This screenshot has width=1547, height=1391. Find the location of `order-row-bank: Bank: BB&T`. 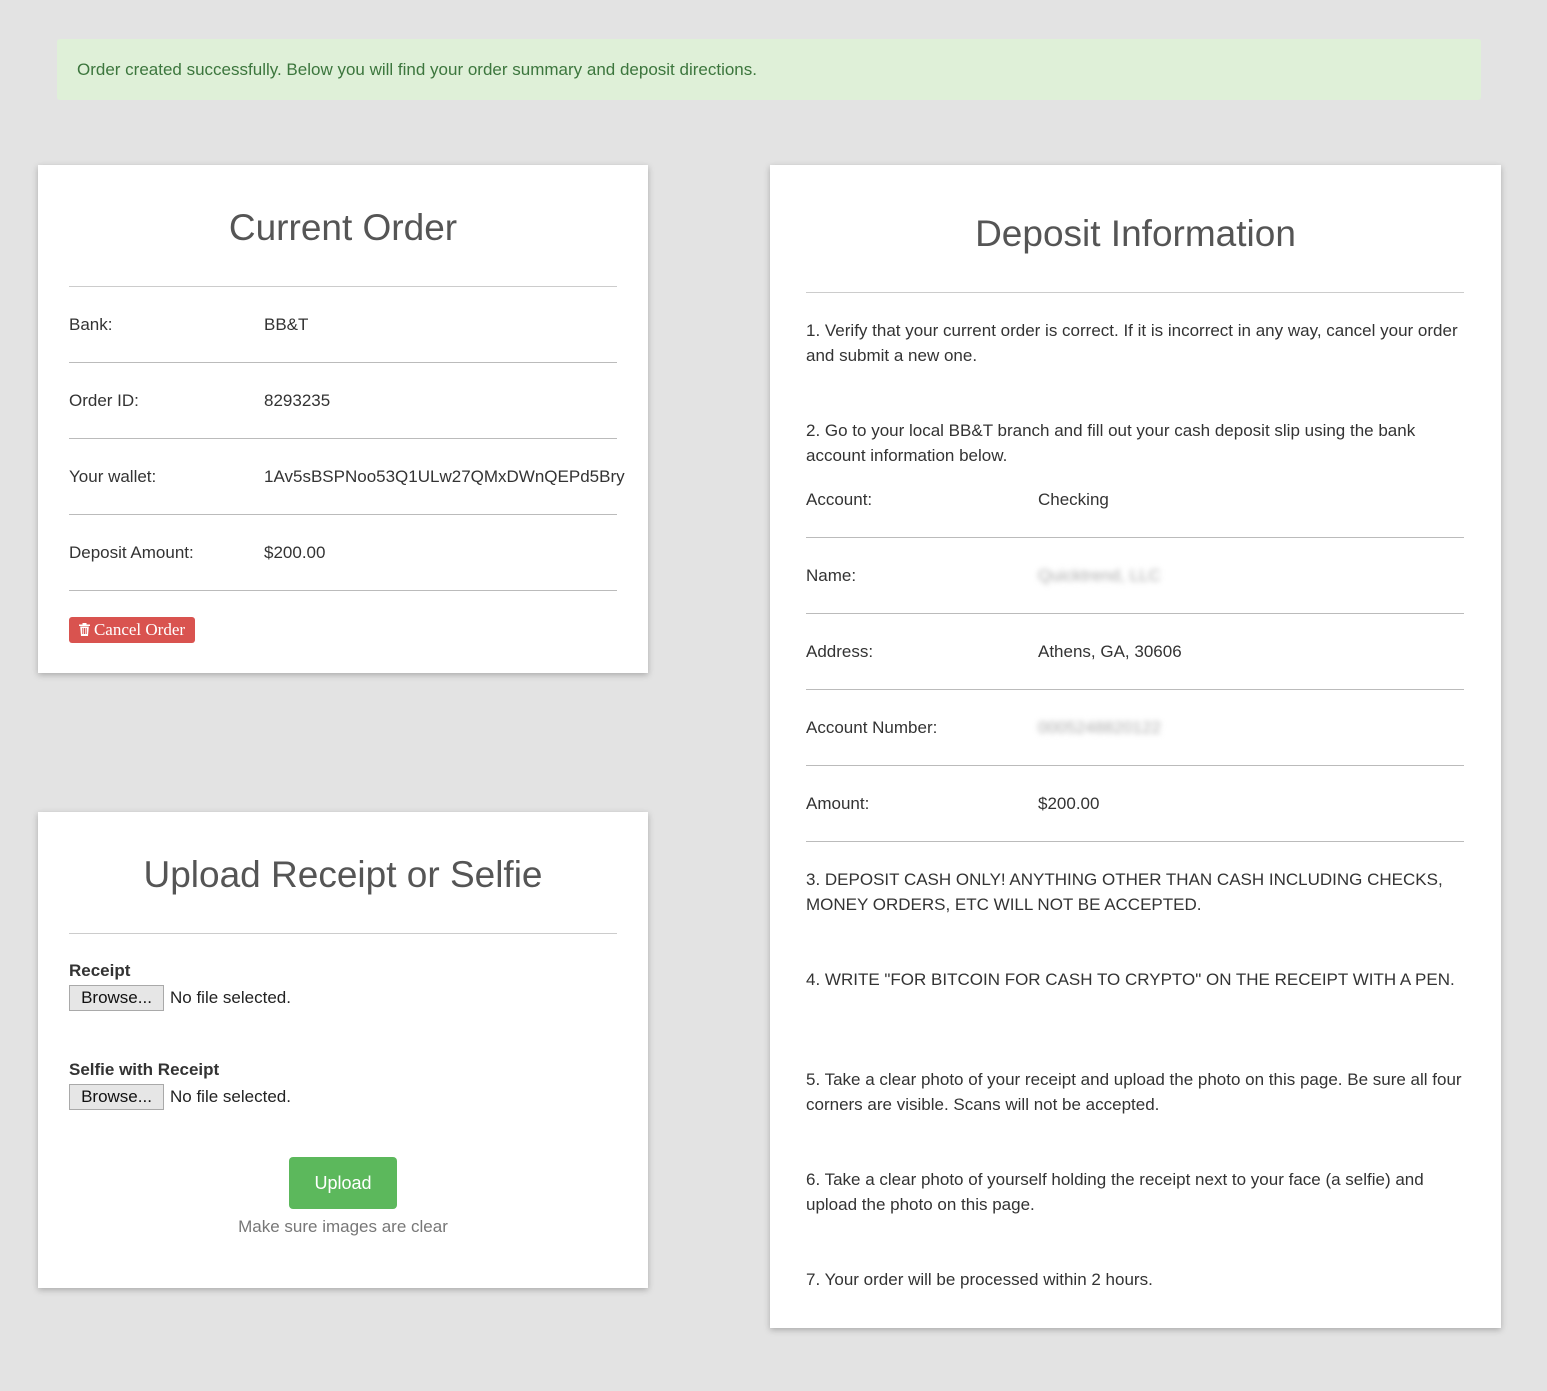

order-row-bank: Bank: BB&T is located at coordinates (343, 325).